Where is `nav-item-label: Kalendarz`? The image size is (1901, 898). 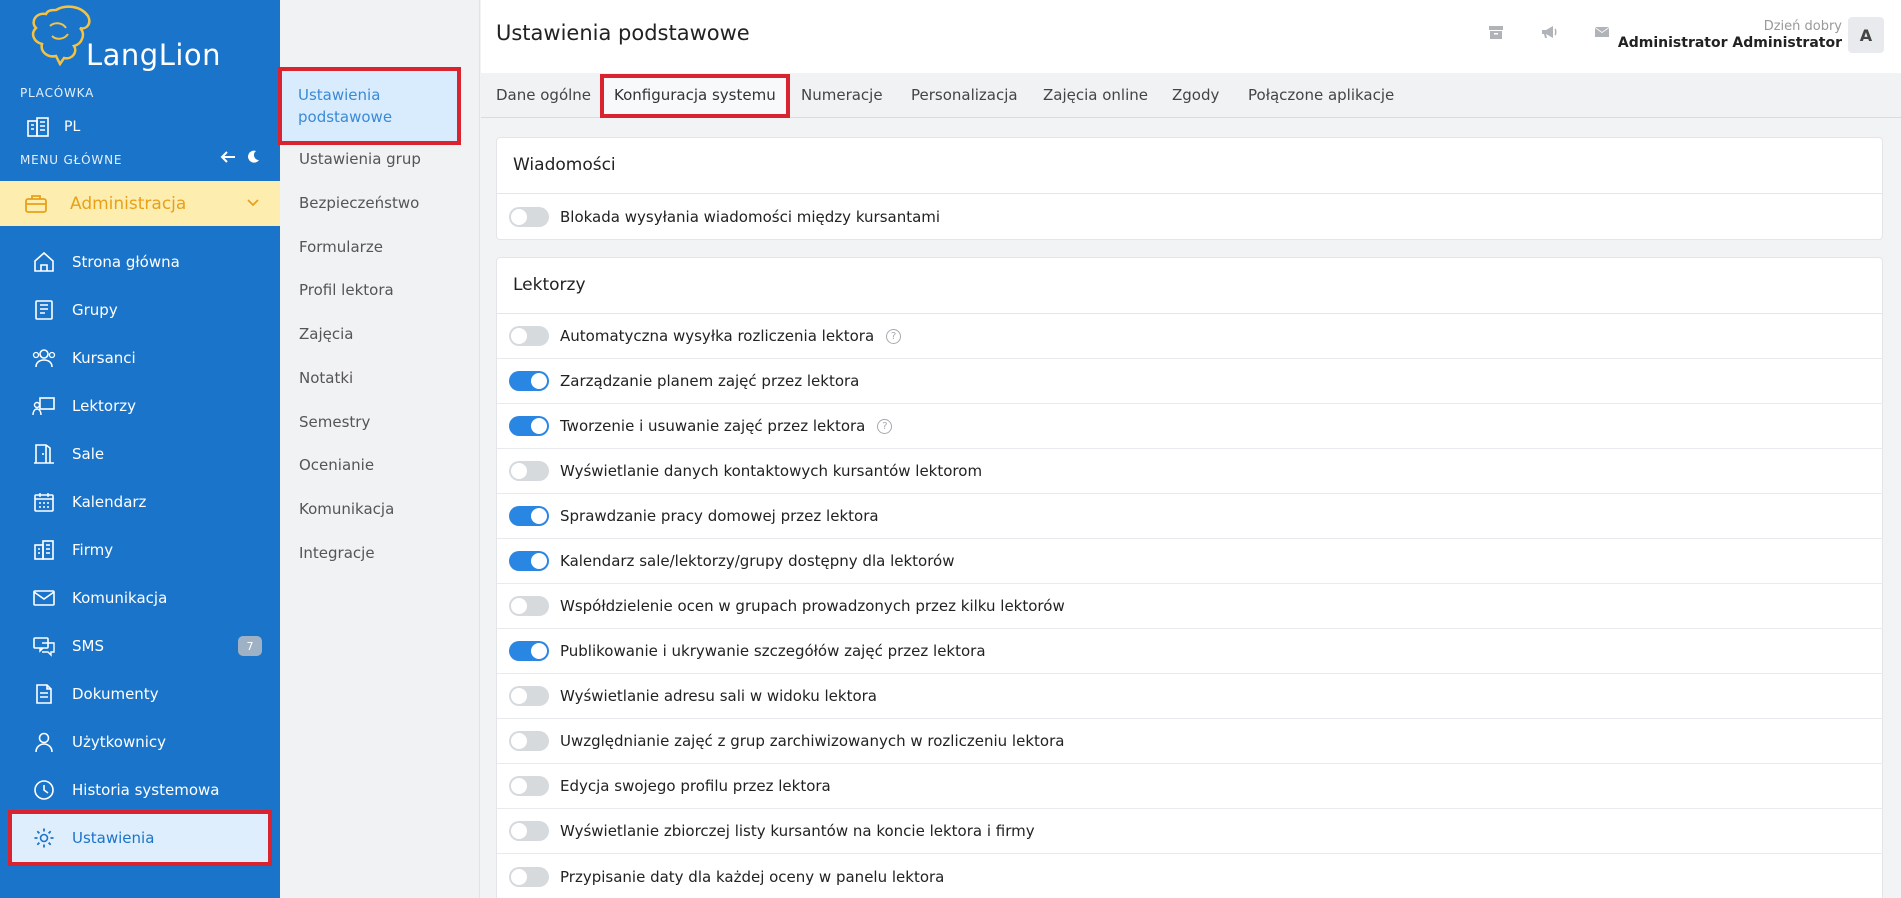
nav-item-label: Kalendarz is located at coordinates (109, 502).